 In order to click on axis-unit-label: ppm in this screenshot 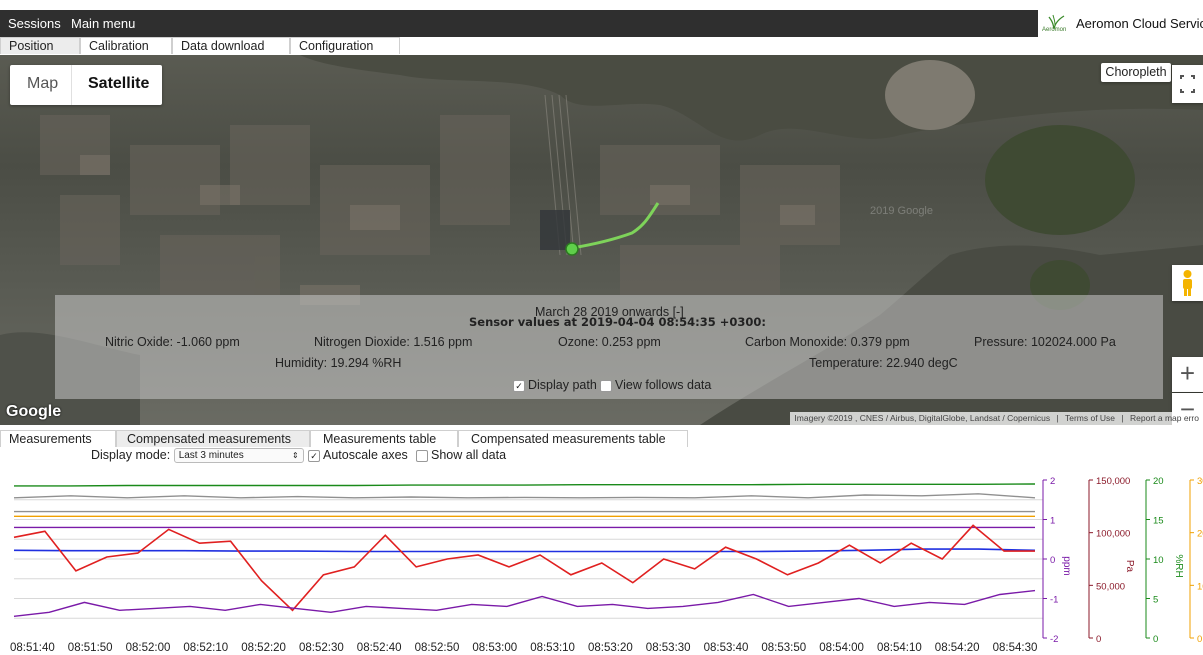, I will do `click(1066, 565)`.